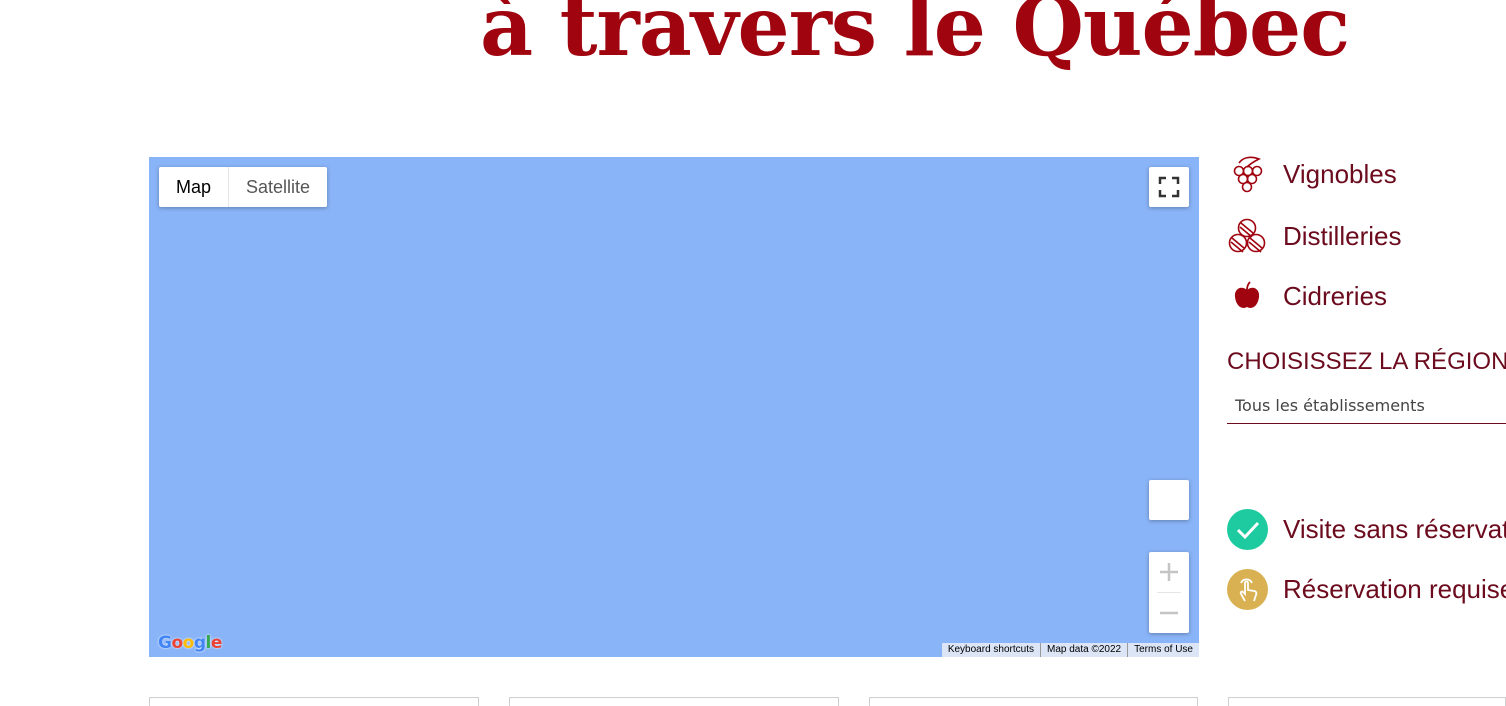  I want to click on region-heading: CHOISISSEZ LA RÉGION, so click(1366, 361).